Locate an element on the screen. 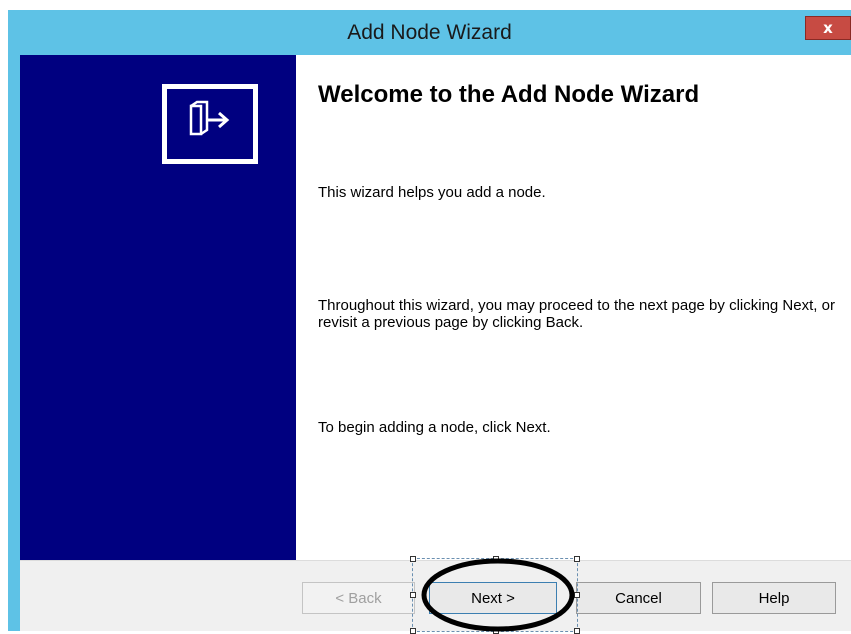 This screenshot has height=634, width=851. begin-instruction-text: To begin adding a node, click Next. is located at coordinates (434, 427).